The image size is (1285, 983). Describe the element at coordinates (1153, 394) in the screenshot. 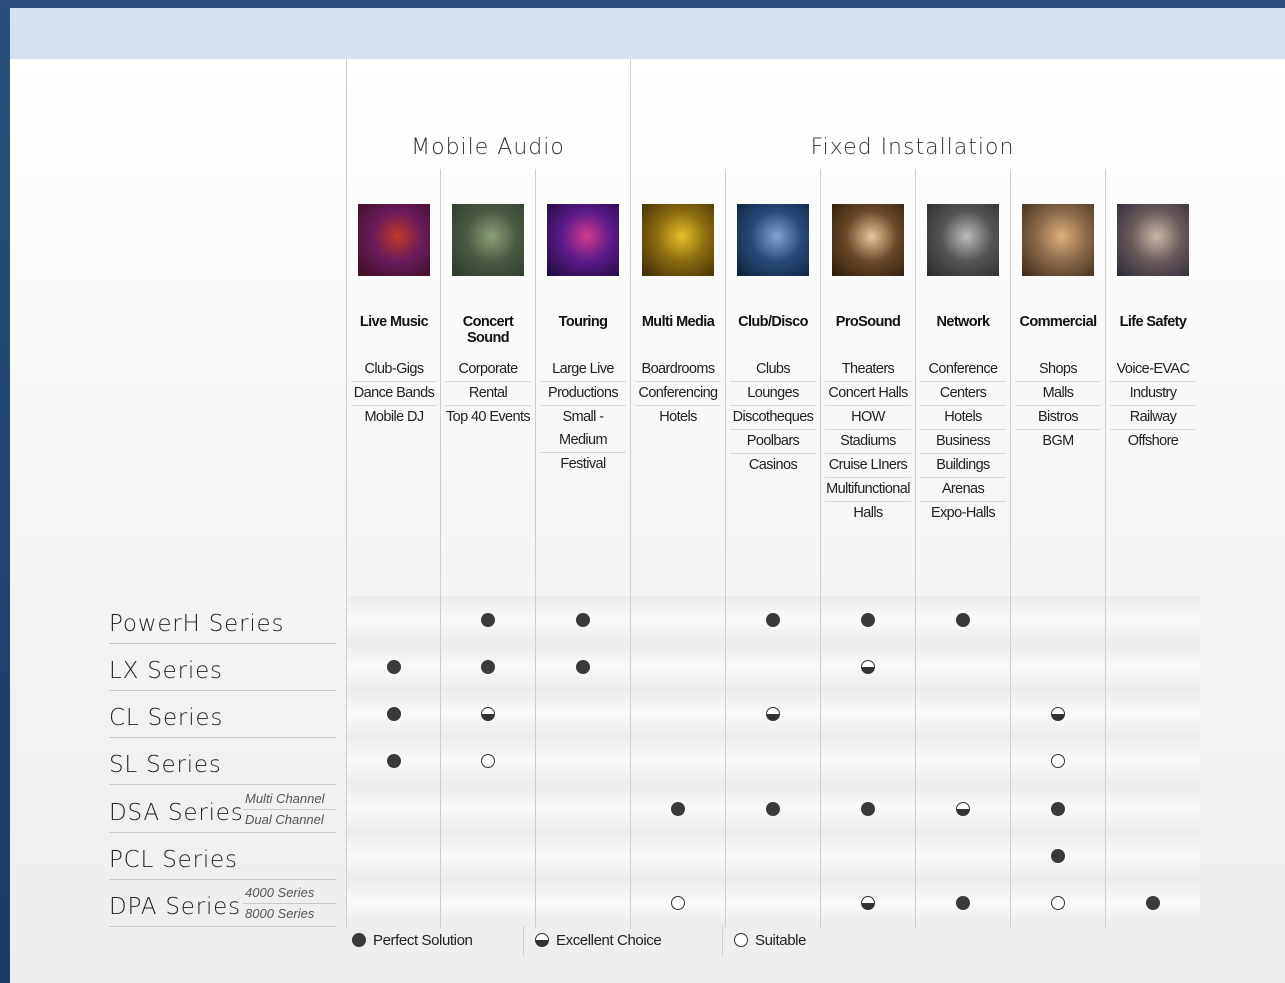

I see `application-use-item: Industry` at that location.